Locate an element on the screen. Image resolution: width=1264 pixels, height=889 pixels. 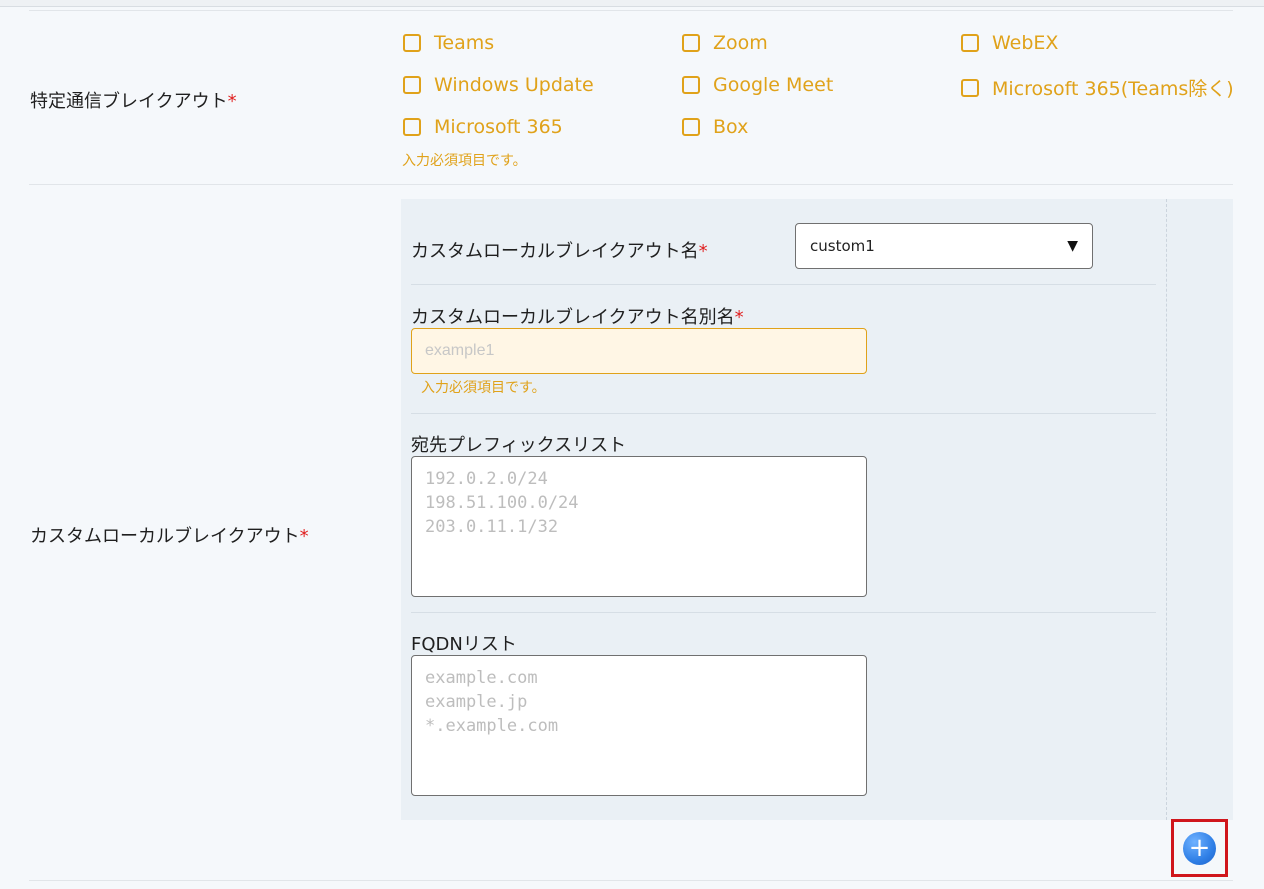
checkbox-box-service: Box is located at coordinates (715, 127).